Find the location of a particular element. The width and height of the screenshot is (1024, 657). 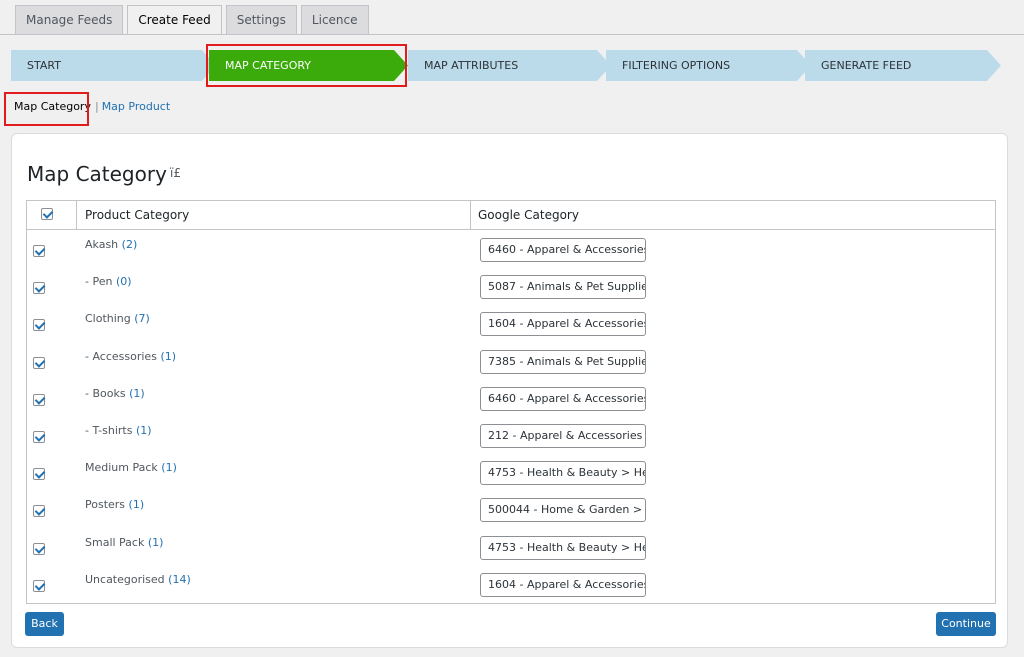

sublink-highlight is located at coordinates (46, 109).